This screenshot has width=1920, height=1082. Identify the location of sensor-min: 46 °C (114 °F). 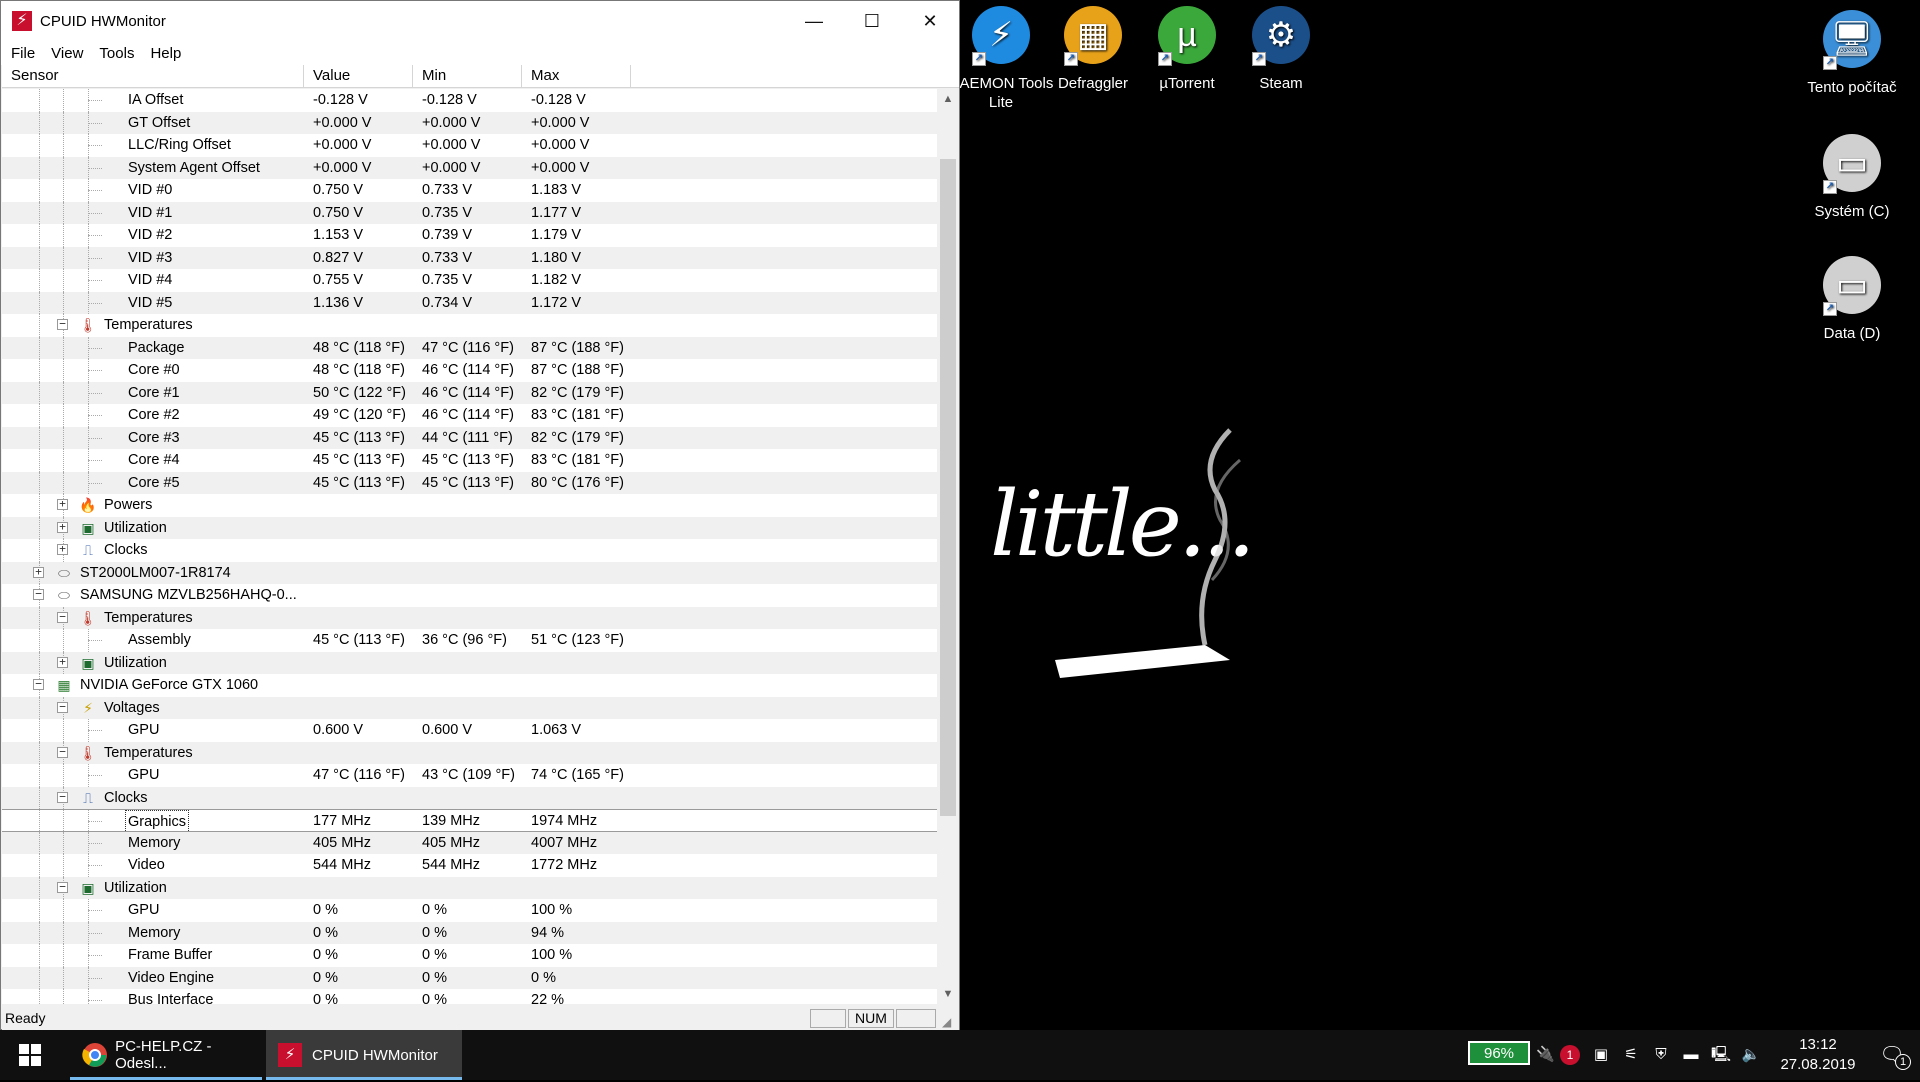
(468, 392).